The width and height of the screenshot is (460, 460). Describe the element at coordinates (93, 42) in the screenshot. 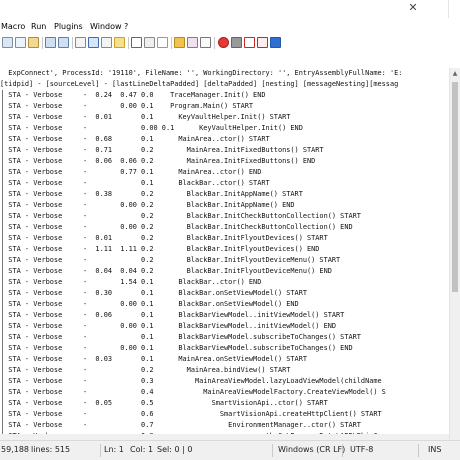

I see `replace-icon` at that location.